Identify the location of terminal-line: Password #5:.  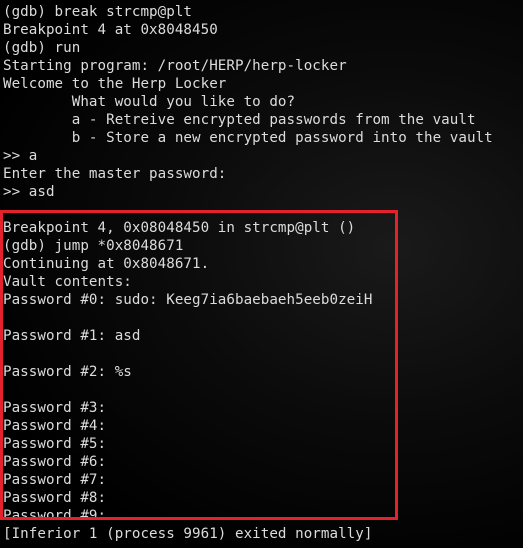
(55, 444).